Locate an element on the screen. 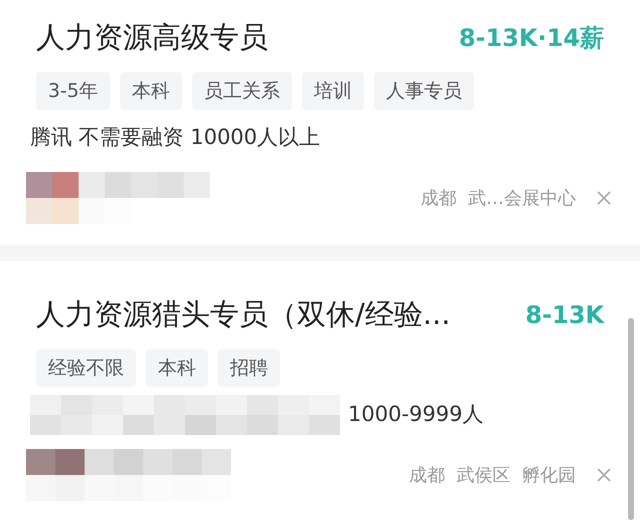 Image resolution: width=640 pixels, height=520 pixels. company-info: 腾讯 不需要融资 10000人以上 is located at coordinates (175, 138).